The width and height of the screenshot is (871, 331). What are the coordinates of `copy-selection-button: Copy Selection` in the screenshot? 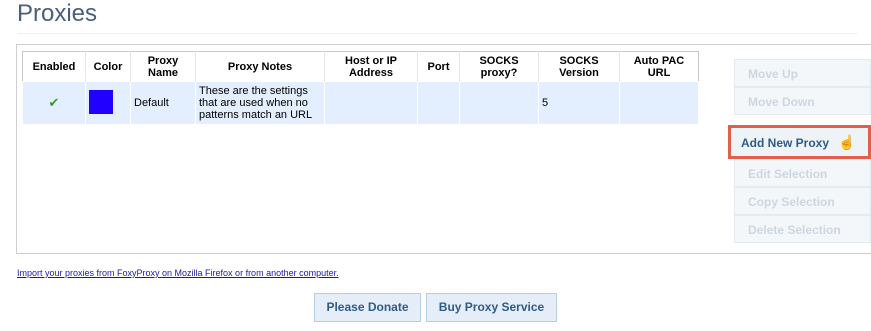 It's located at (802, 201).